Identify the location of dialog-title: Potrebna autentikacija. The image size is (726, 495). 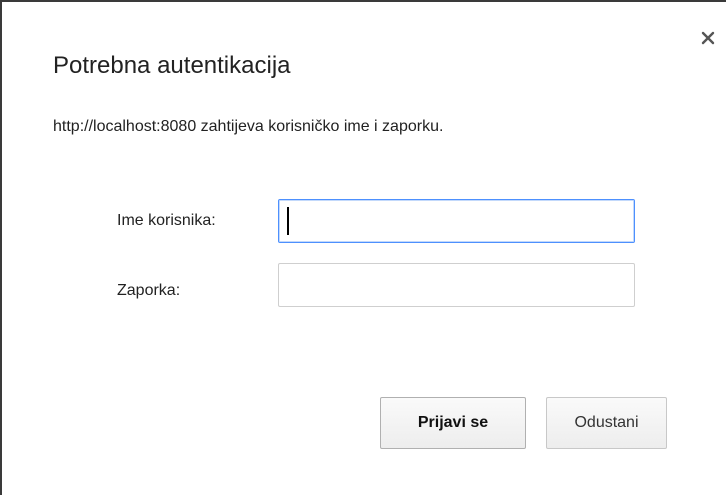
(172, 65).